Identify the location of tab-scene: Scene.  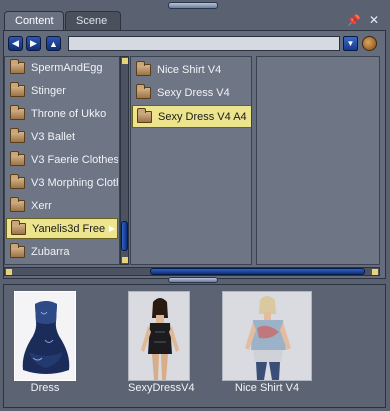
(93, 20).